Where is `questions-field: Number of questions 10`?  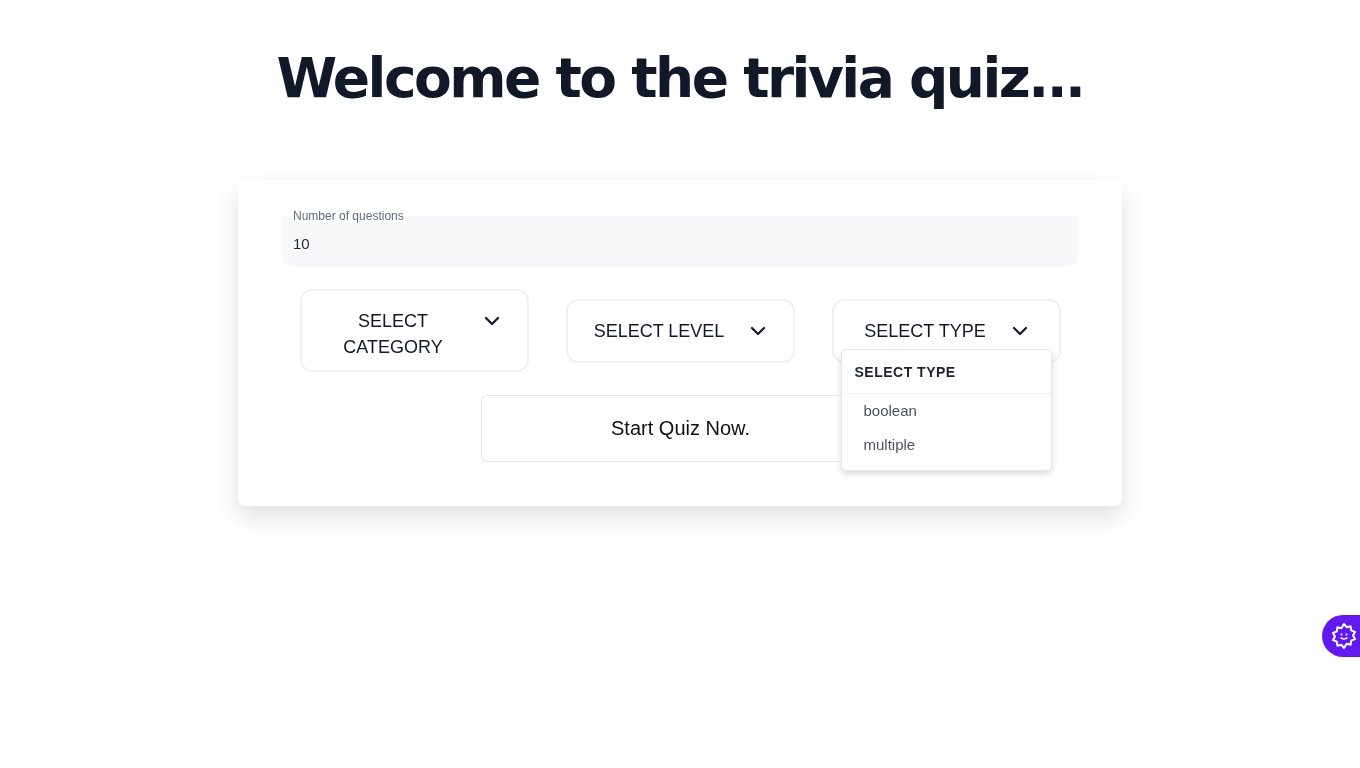 questions-field: Number of questions 10 is located at coordinates (680, 237).